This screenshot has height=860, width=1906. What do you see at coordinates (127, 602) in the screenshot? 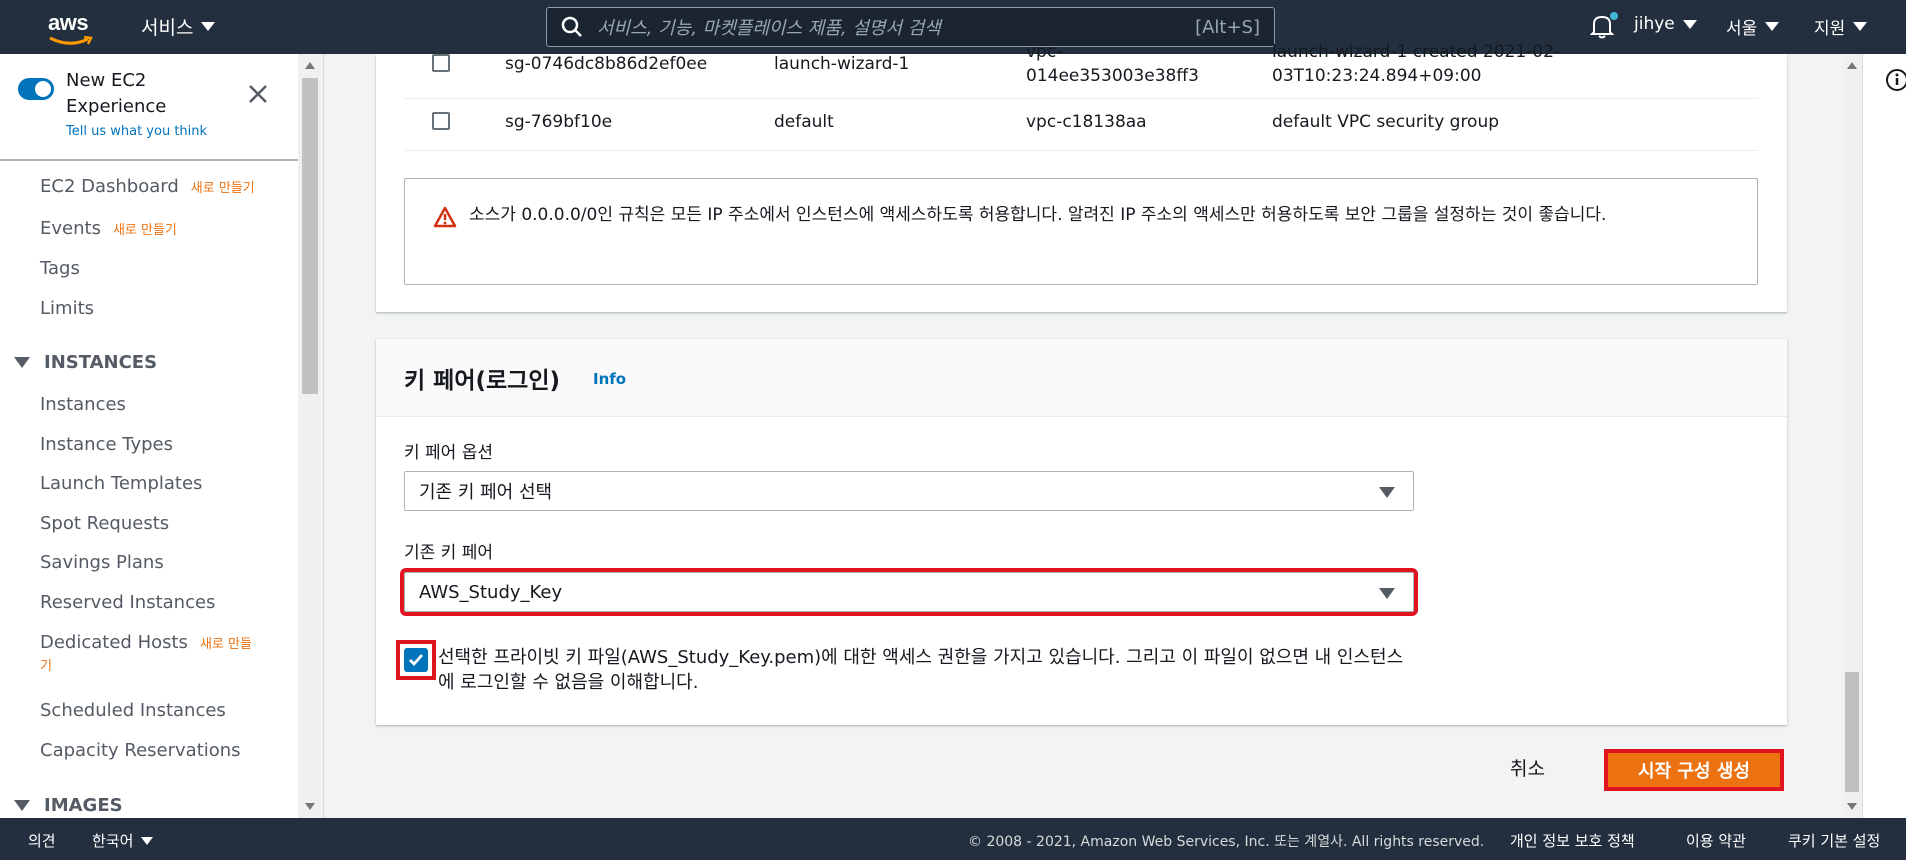
I see `sidebar-item-reserved-instances: Reserved Instances` at bounding box center [127, 602].